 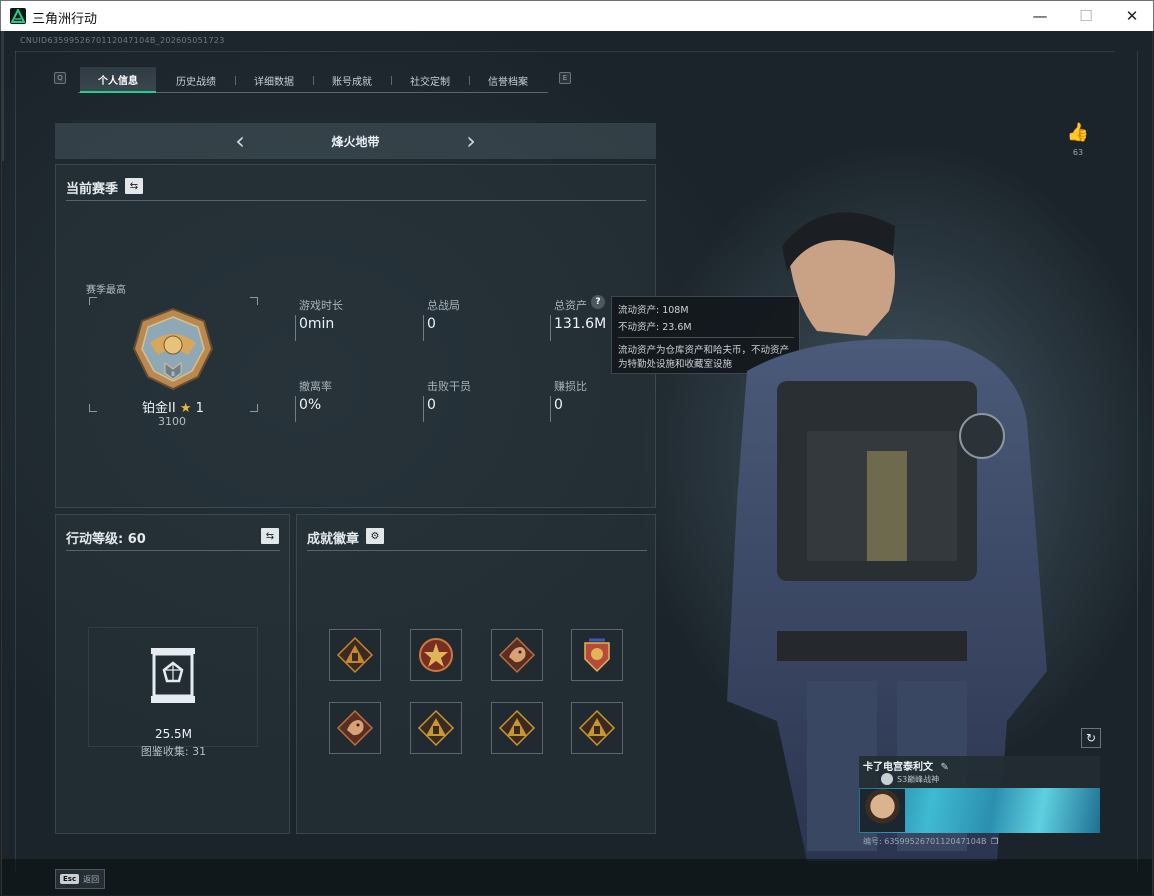 I want to click on season-switch-button: ⇆, so click(x=134, y=186).